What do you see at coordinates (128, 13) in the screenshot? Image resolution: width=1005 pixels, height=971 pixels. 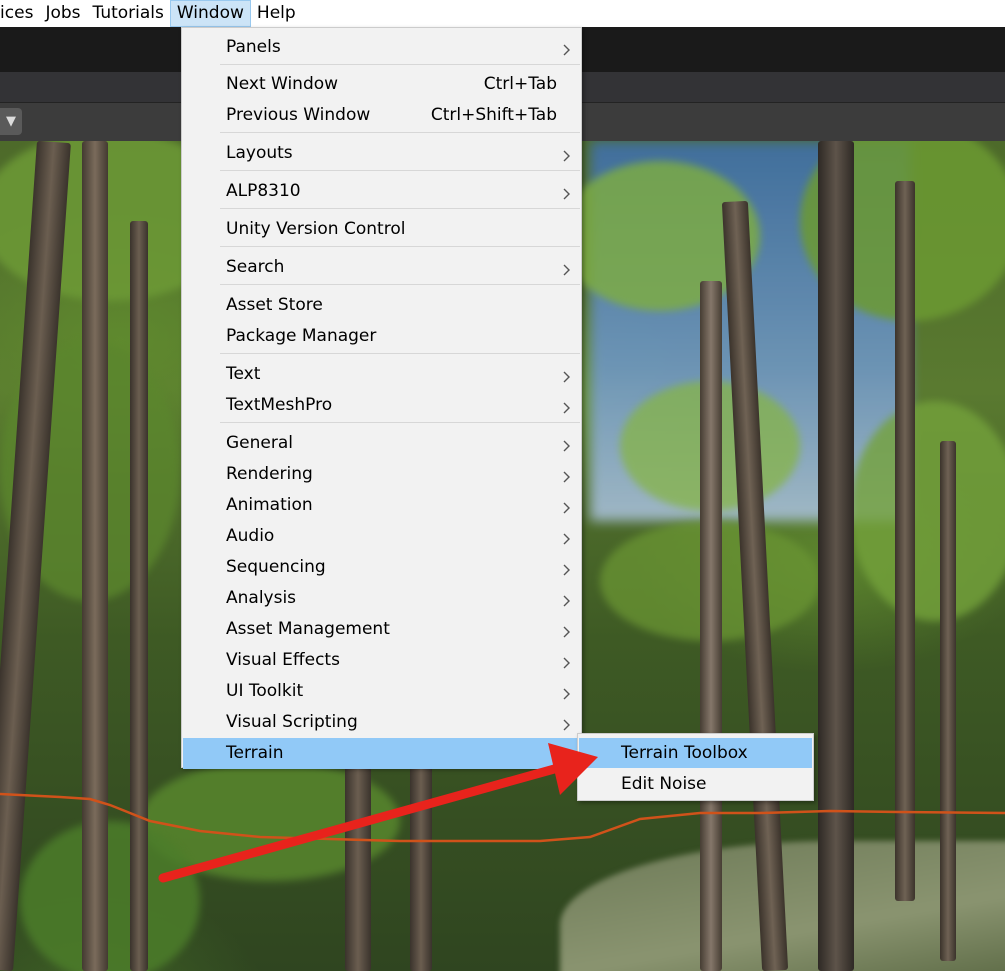 I see `menu-tutorials: Tutorials` at bounding box center [128, 13].